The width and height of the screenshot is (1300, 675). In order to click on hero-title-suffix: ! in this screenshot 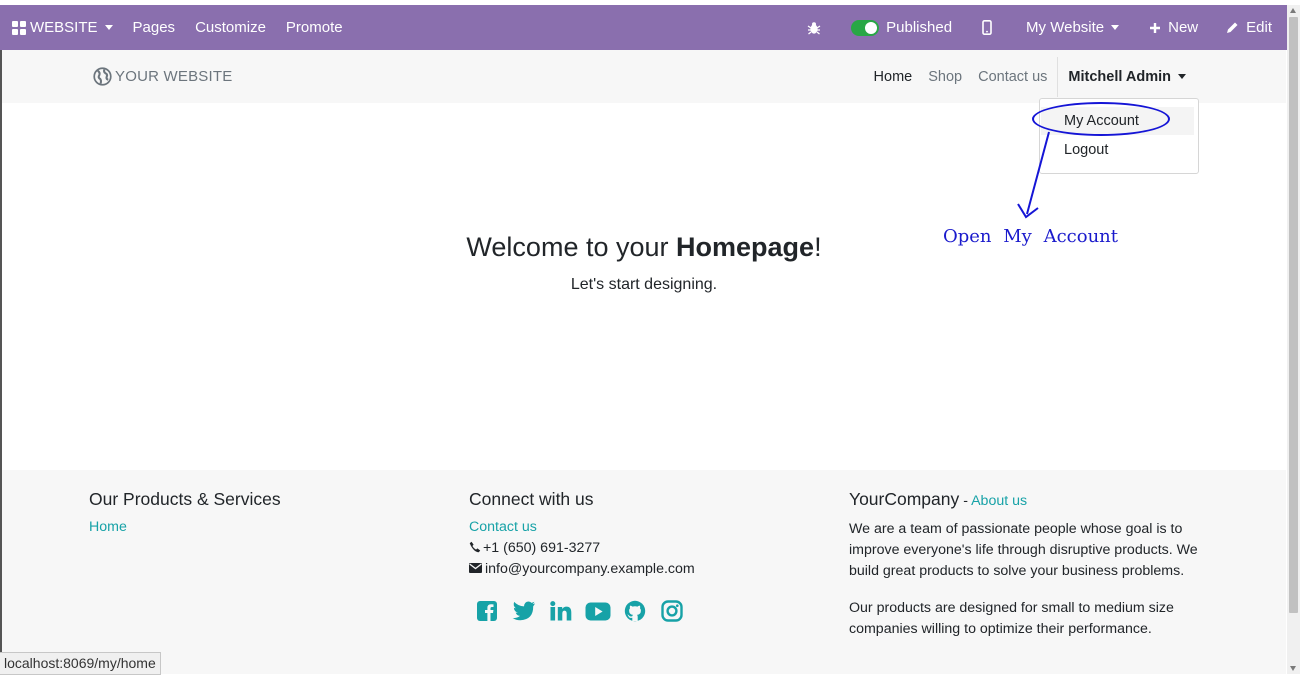, I will do `click(818, 247)`.